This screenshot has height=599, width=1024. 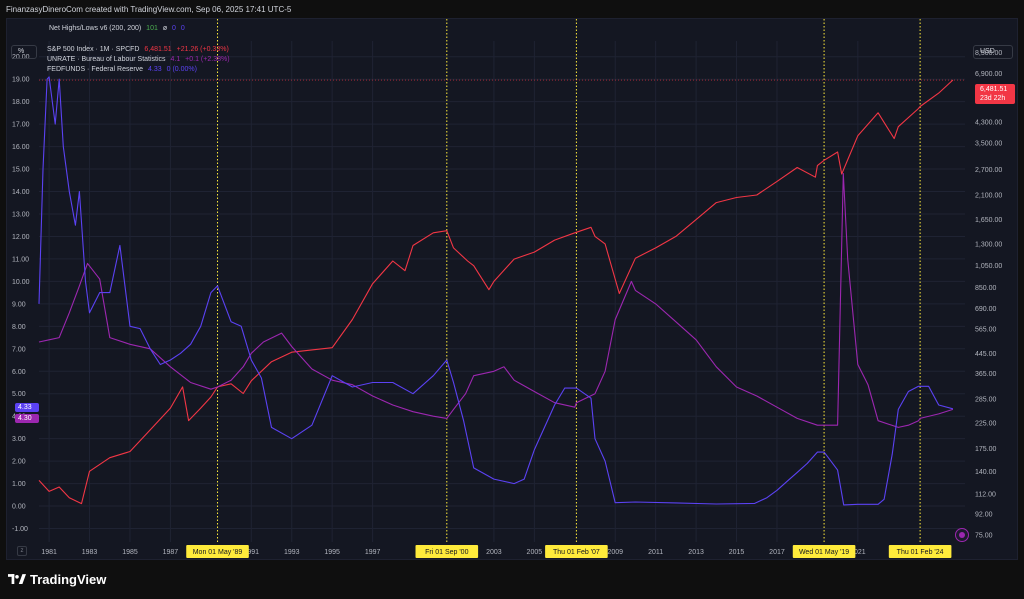 What do you see at coordinates (117, 28) in the screenshot?
I see `indicator-legend: Net Highs/Lows v6 (200, 200) 101 ø 0 0` at bounding box center [117, 28].